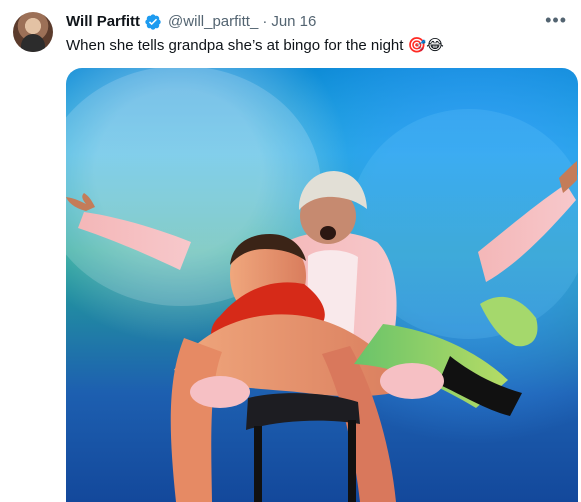 The image size is (581, 502). I want to click on tweet-header: Will Parfitt @will_parfitt_ · Jun 16, so click(191, 22).